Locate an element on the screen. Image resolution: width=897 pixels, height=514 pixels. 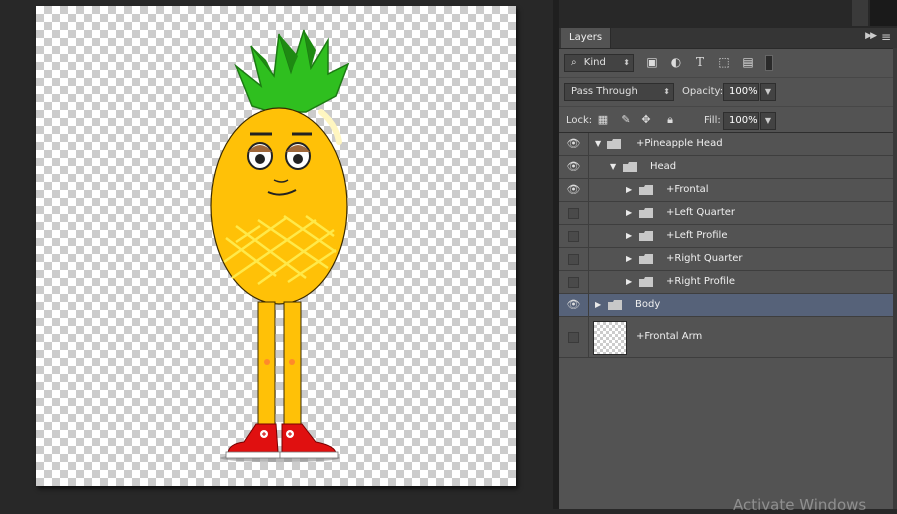
dock-grip is located at coordinates (860, 13).